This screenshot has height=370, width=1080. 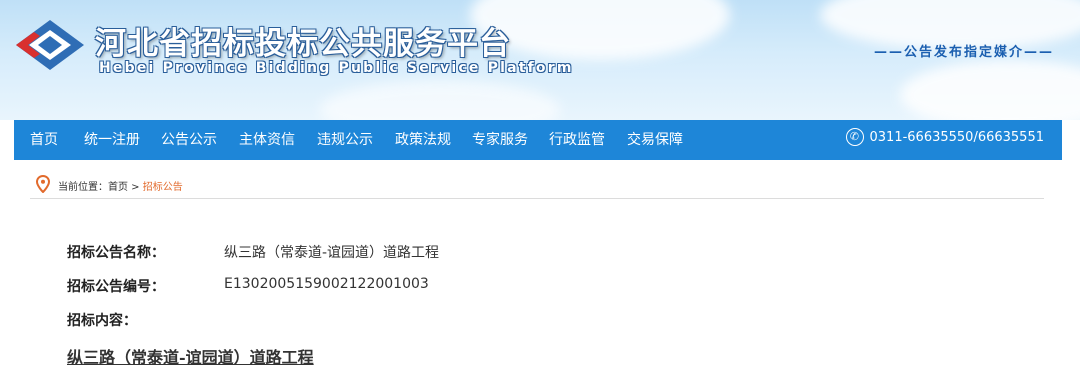 I want to click on breadcrumb-current: 招标公告, so click(x=163, y=187).